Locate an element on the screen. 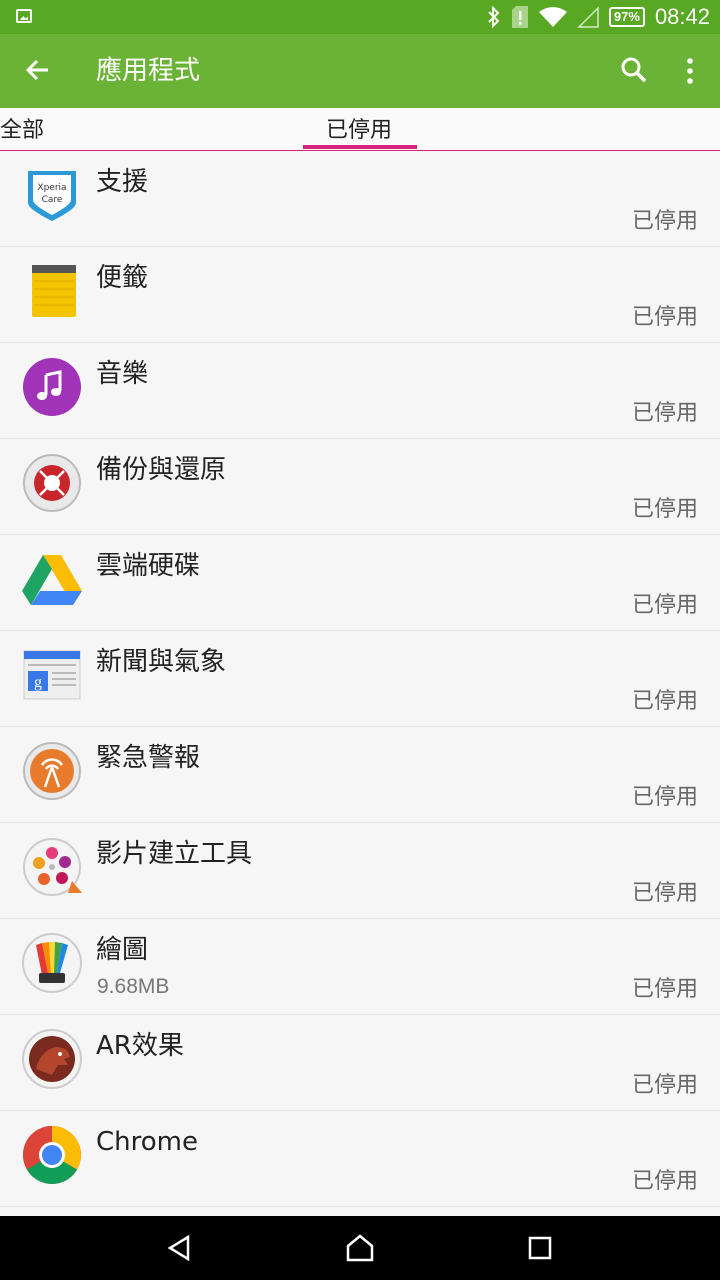  app-size: 9.68MB is located at coordinates (133, 986).